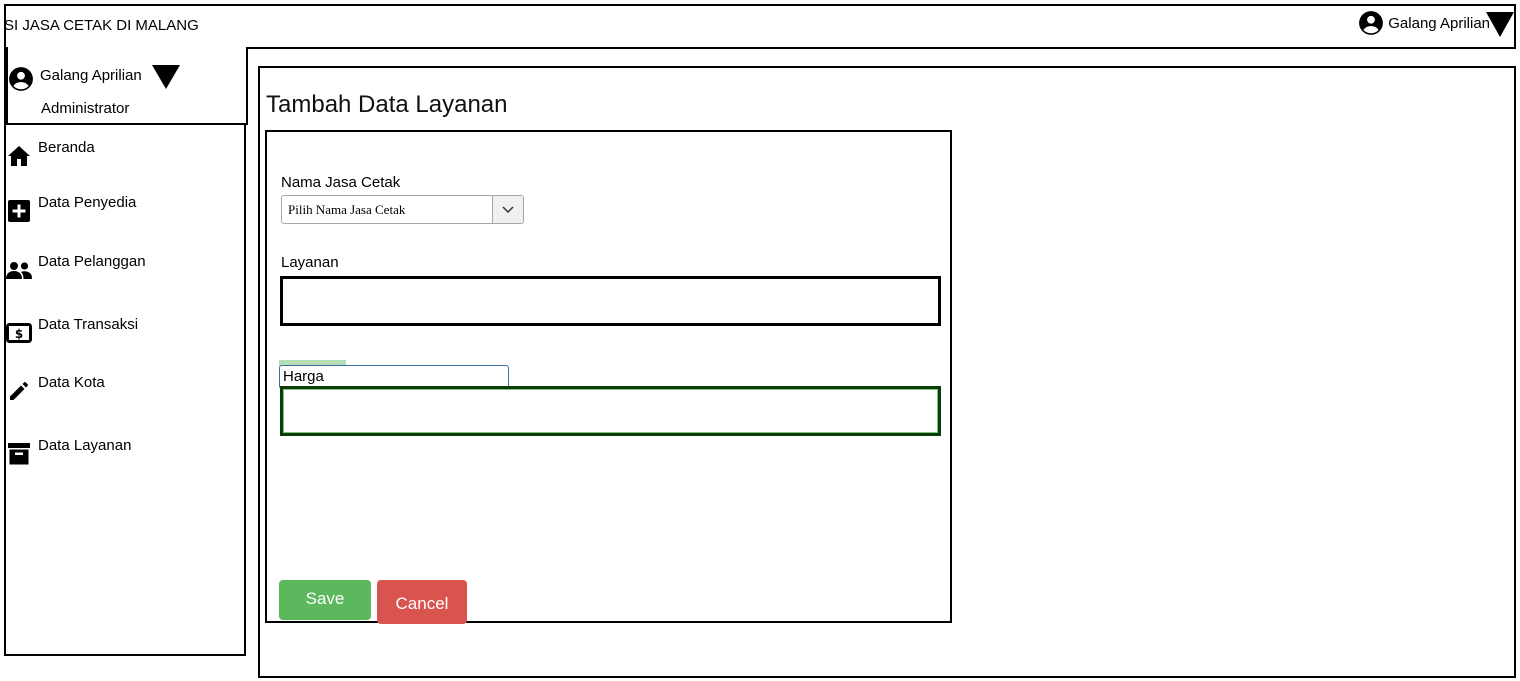 The image size is (1520, 681). What do you see at coordinates (610, 301) in the screenshot?
I see `layanan-input` at bounding box center [610, 301].